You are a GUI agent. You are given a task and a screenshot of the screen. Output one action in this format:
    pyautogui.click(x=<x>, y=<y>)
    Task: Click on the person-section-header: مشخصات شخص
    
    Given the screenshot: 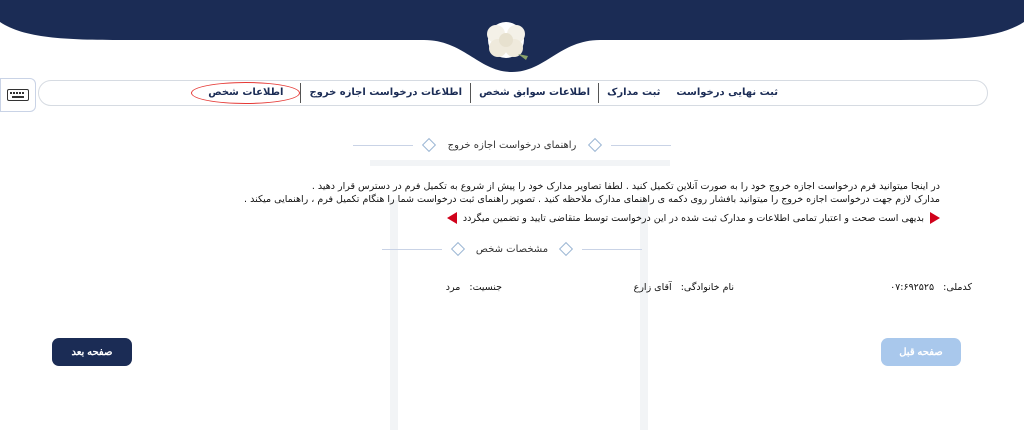 What is the action you would take?
    pyautogui.click(x=512, y=249)
    